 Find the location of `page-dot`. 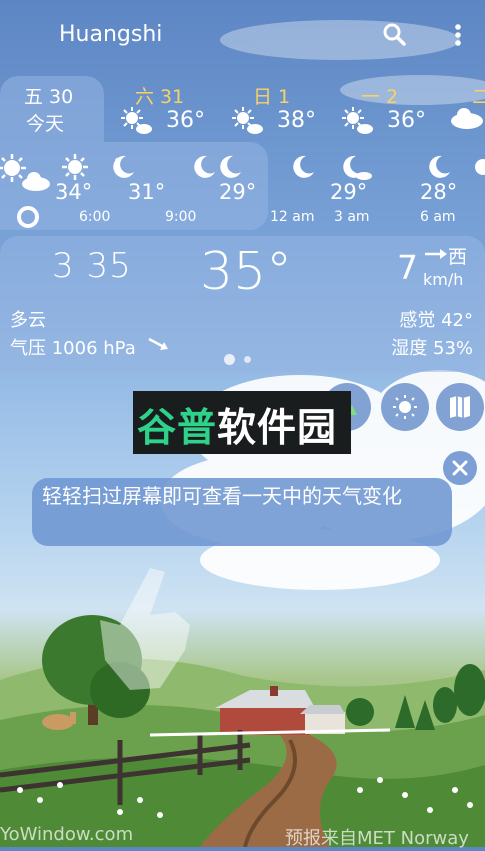

page-dot is located at coordinates (247, 359).